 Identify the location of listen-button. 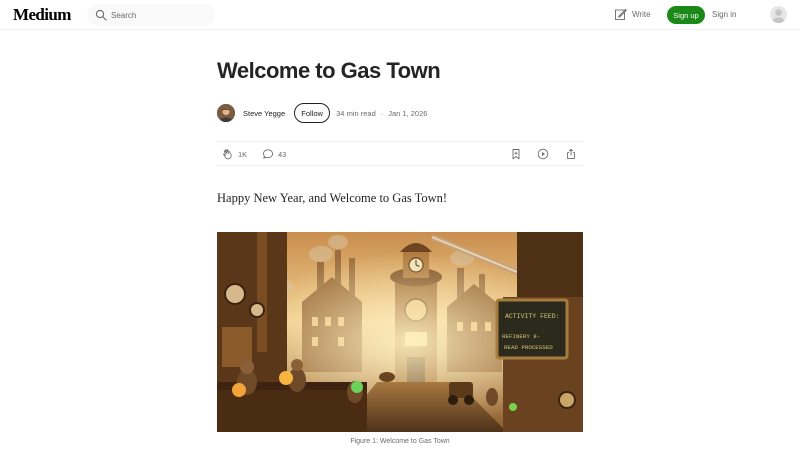
(543, 154).